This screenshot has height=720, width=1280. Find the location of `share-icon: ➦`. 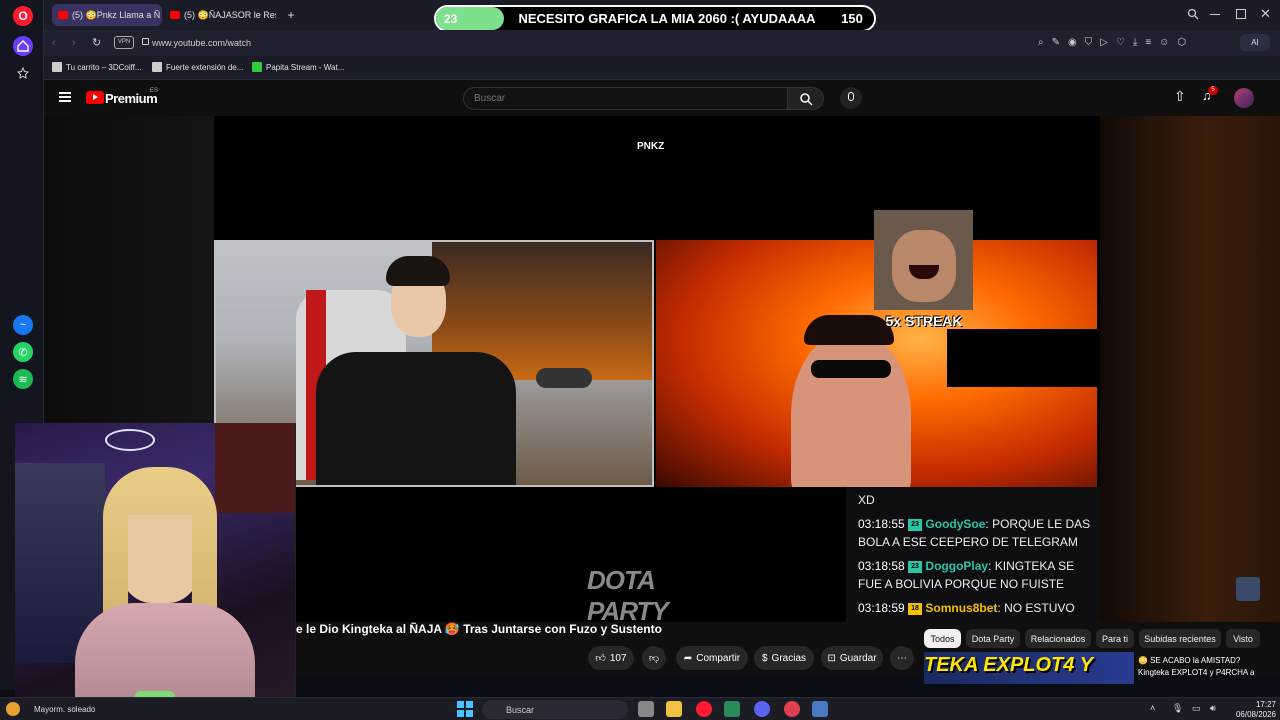

share-icon: ➦ is located at coordinates (688, 658).